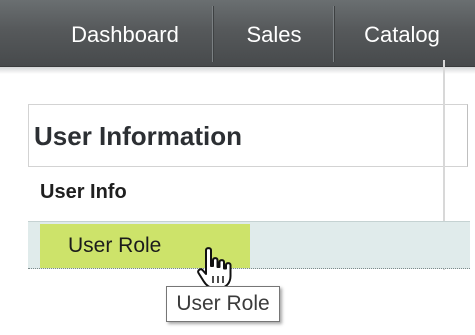  Describe the element at coordinates (83, 192) in the screenshot. I see `tab-user-info: User Info` at that location.